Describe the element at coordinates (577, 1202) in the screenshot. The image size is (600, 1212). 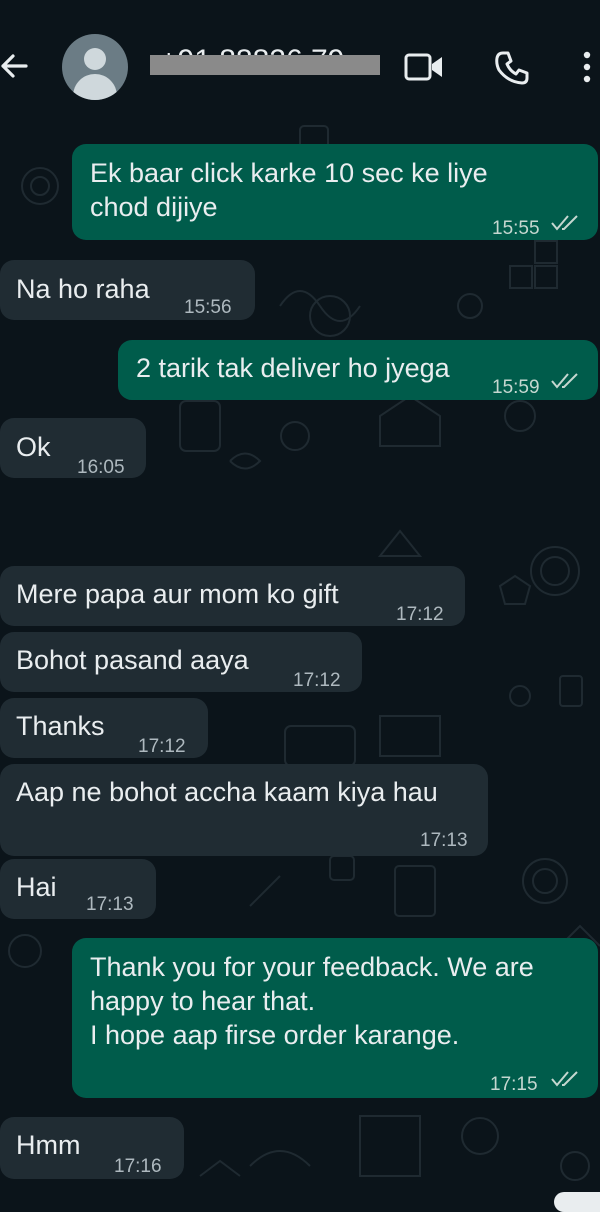
I see `scroll-to-bottom-button` at that location.